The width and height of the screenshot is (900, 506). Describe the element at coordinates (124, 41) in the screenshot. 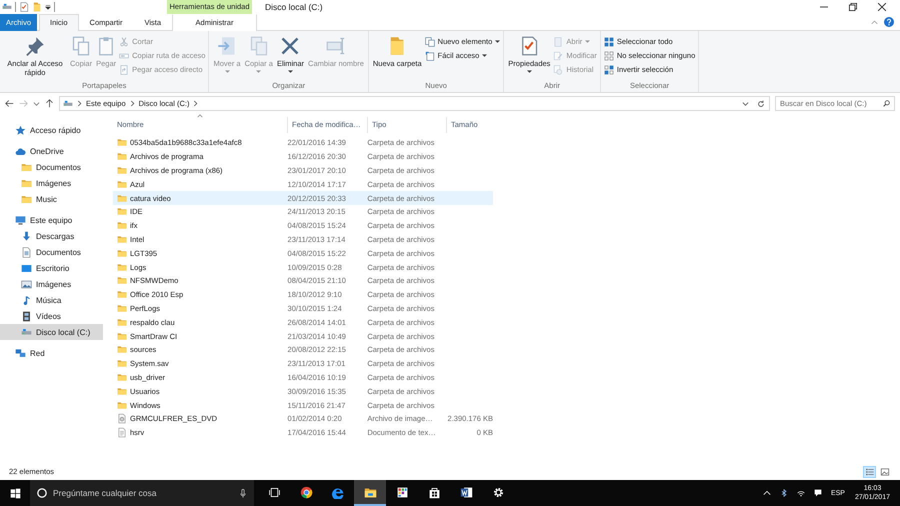

I see `scissors-icon` at that location.